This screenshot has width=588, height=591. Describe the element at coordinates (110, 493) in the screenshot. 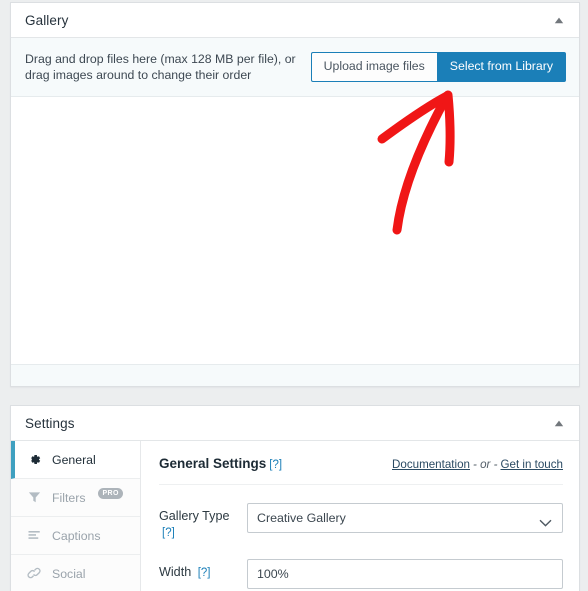

I see `pro-badge: PRO` at that location.